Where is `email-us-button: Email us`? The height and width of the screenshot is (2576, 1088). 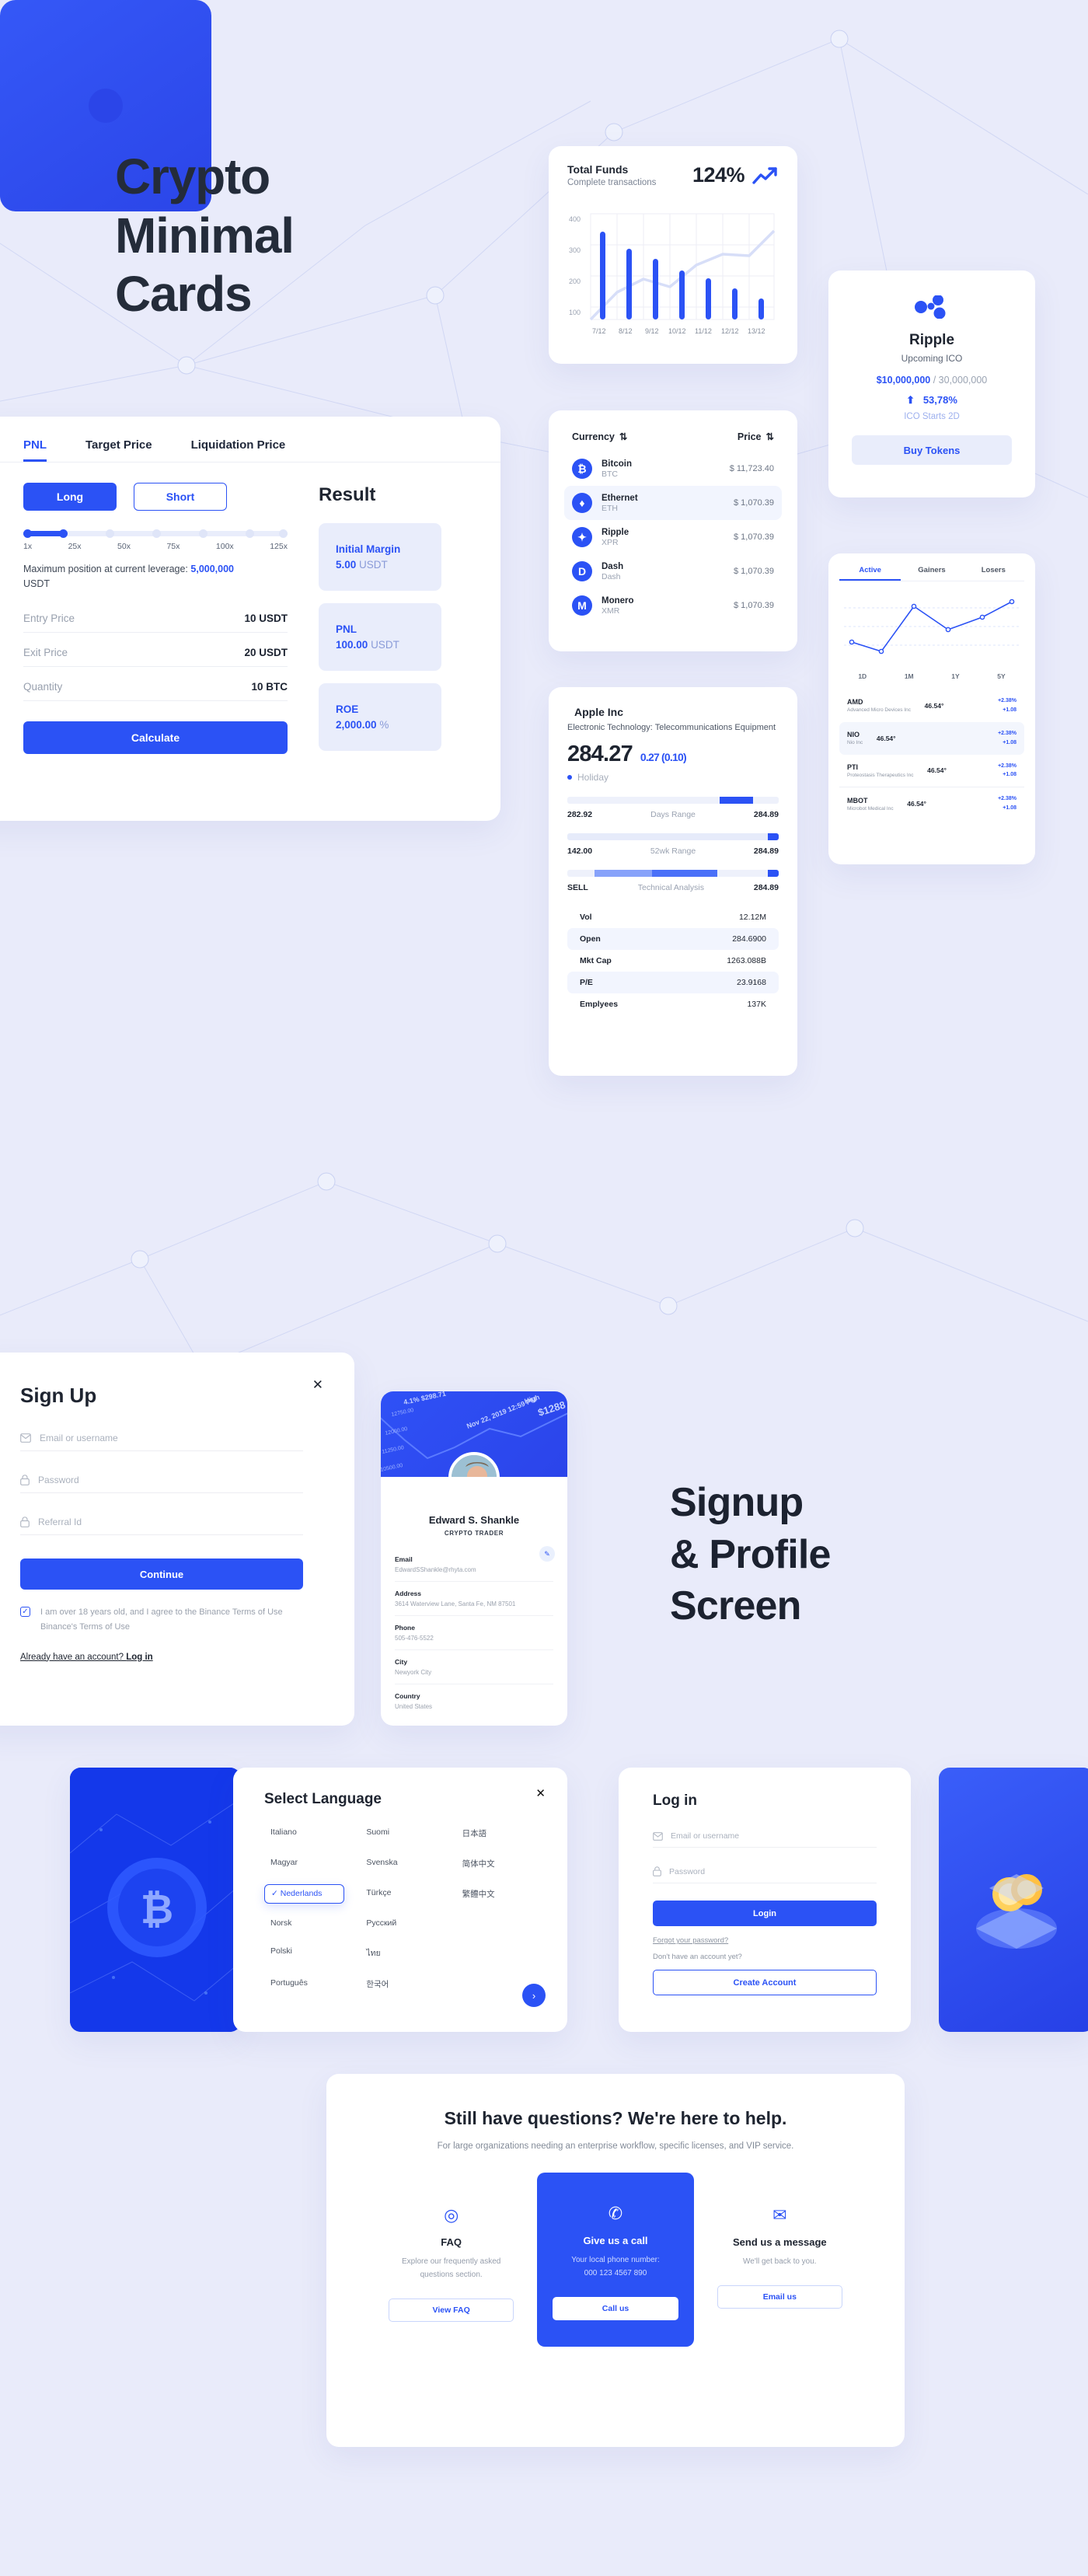 email-us-button: Email us is located at coordinates (779, 2297).